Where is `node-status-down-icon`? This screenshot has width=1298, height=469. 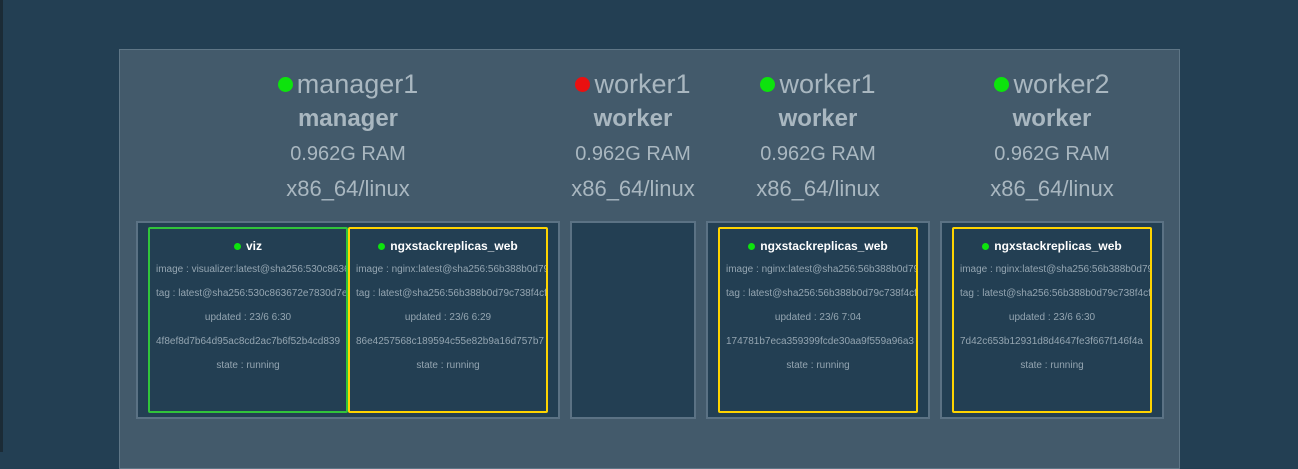
node-status-down-icon is located at coordinates (583, 84).